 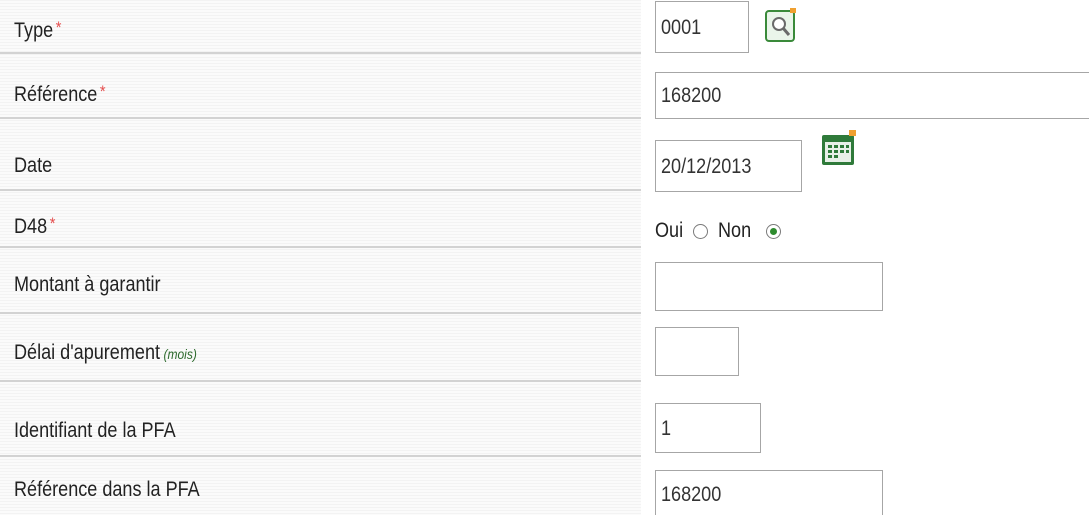 What do you see at coordinates (105, 352) in the screenshot?
I see `delai-label: Délai d'apurement (mois)` at bounding box center [105, 352].